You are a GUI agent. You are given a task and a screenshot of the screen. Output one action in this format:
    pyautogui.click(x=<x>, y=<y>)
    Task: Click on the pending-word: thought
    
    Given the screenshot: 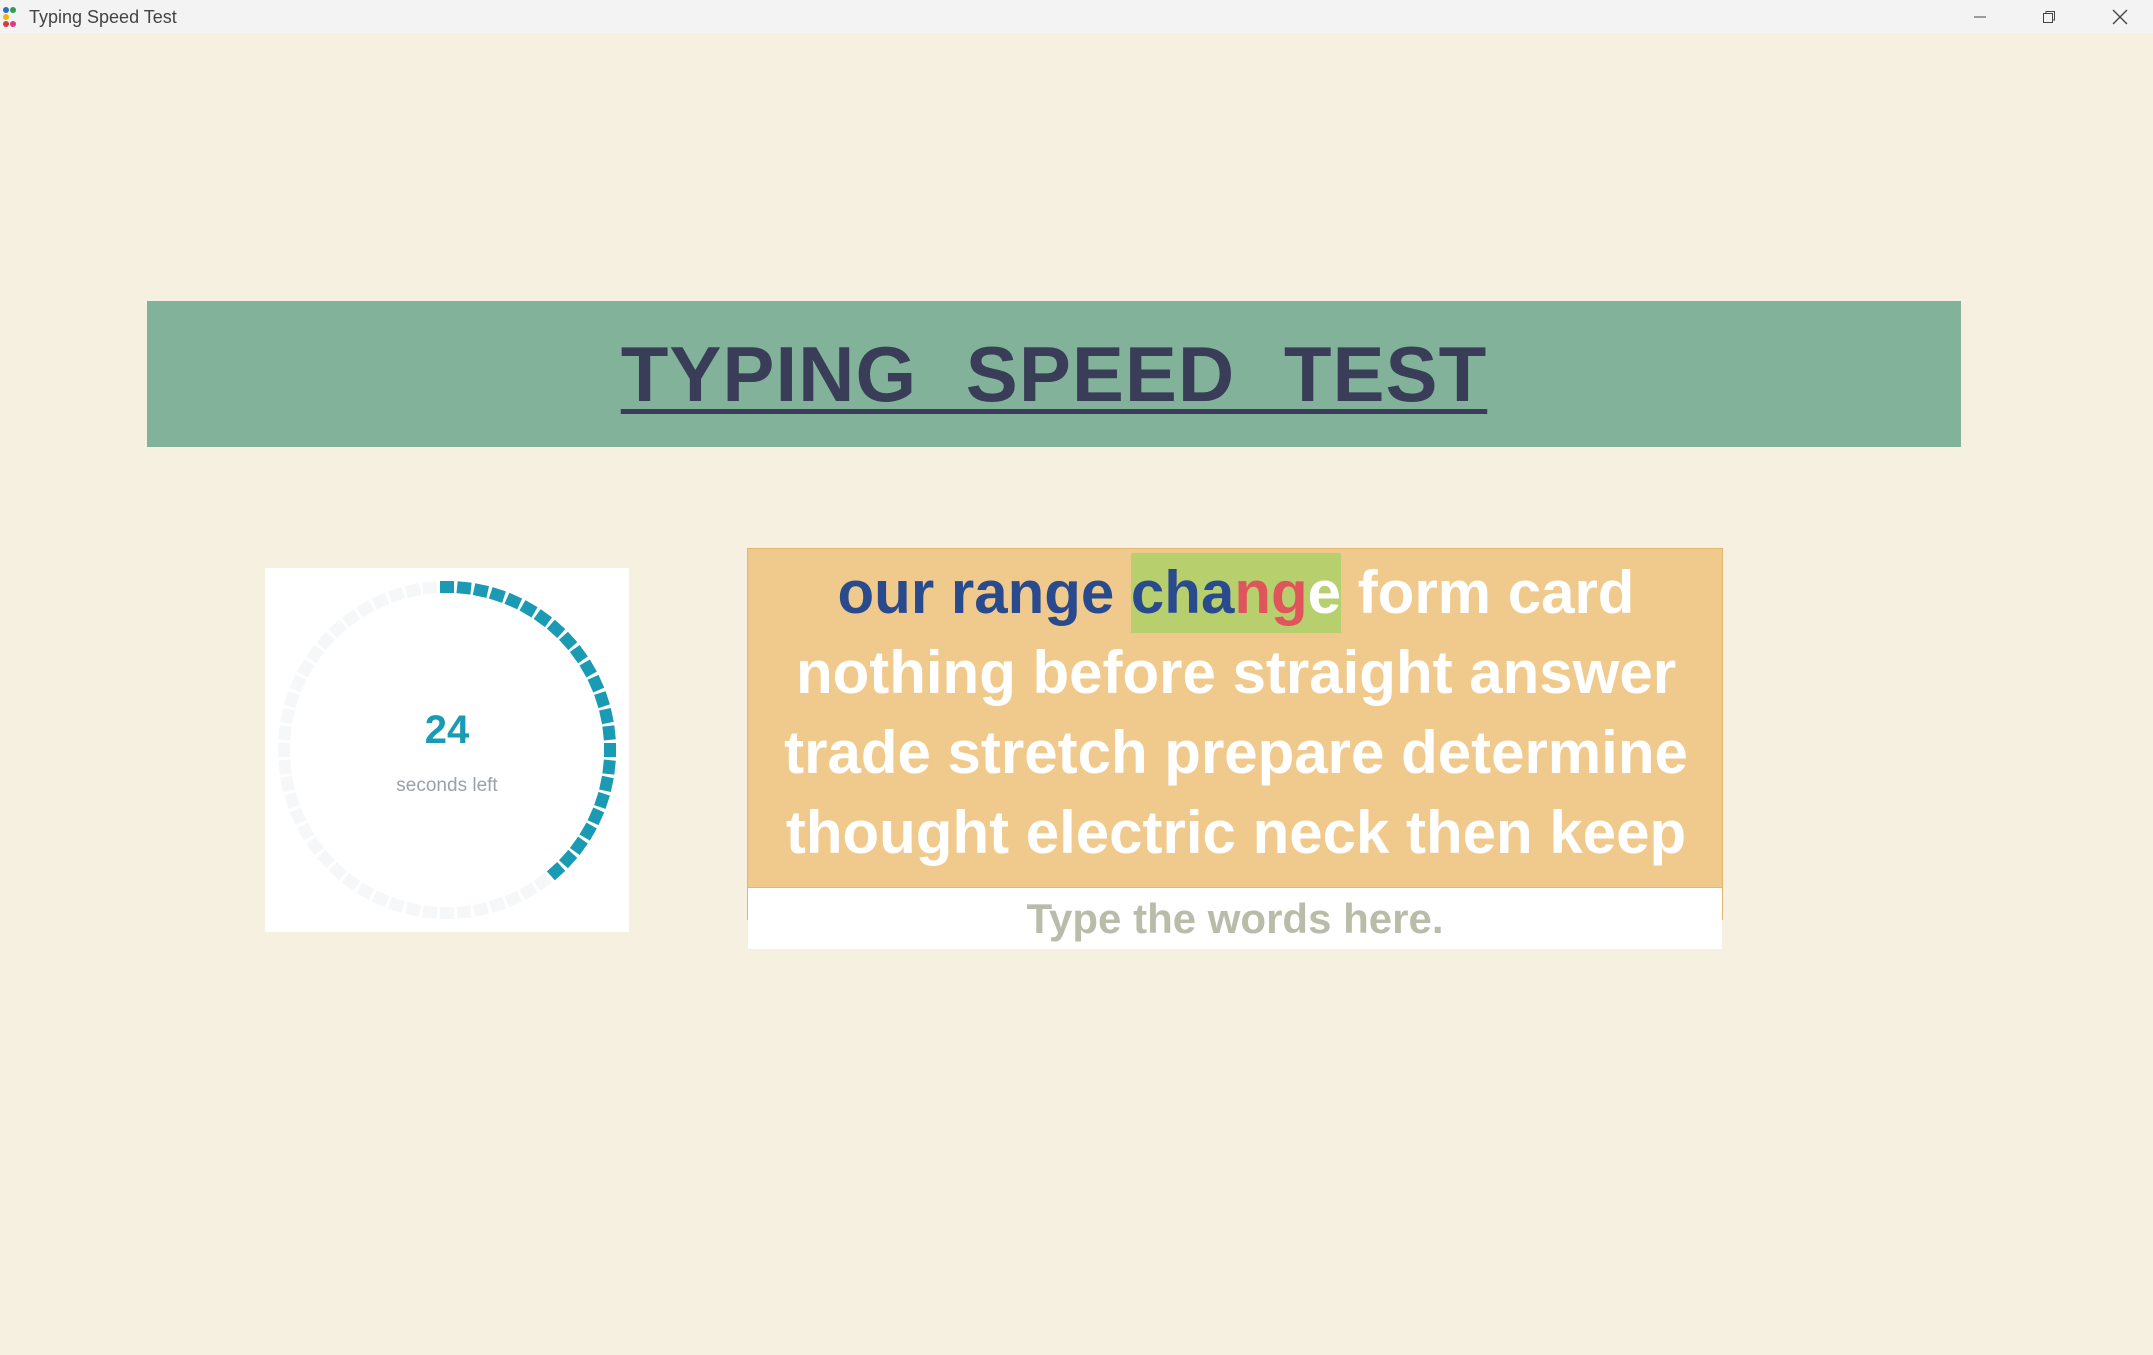 What is the action you would take?
    pyautogui.click(x=897, y=832)
    